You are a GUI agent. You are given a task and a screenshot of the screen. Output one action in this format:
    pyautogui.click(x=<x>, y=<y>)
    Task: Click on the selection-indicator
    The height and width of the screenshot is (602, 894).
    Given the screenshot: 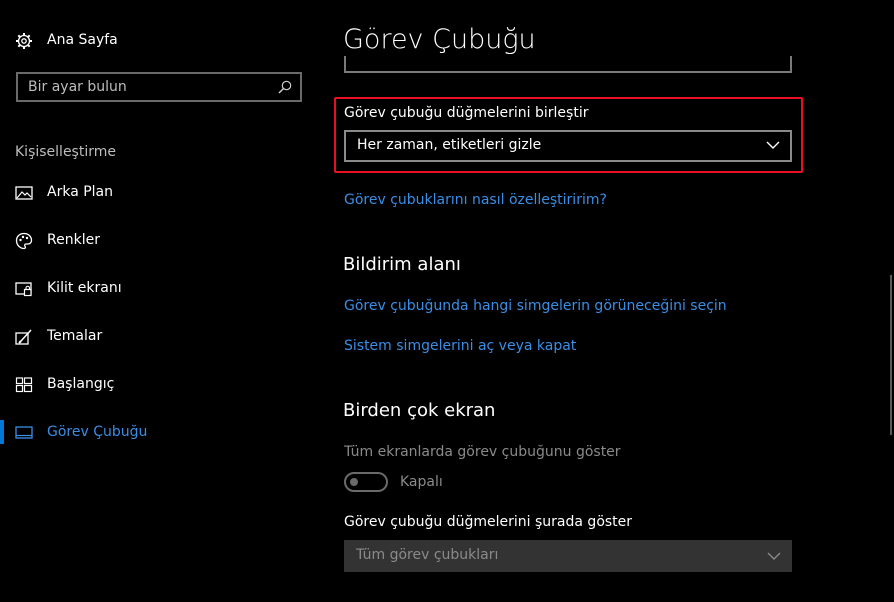 What is the action you would take?
    pyautogui.click(x=2, y=432)
    